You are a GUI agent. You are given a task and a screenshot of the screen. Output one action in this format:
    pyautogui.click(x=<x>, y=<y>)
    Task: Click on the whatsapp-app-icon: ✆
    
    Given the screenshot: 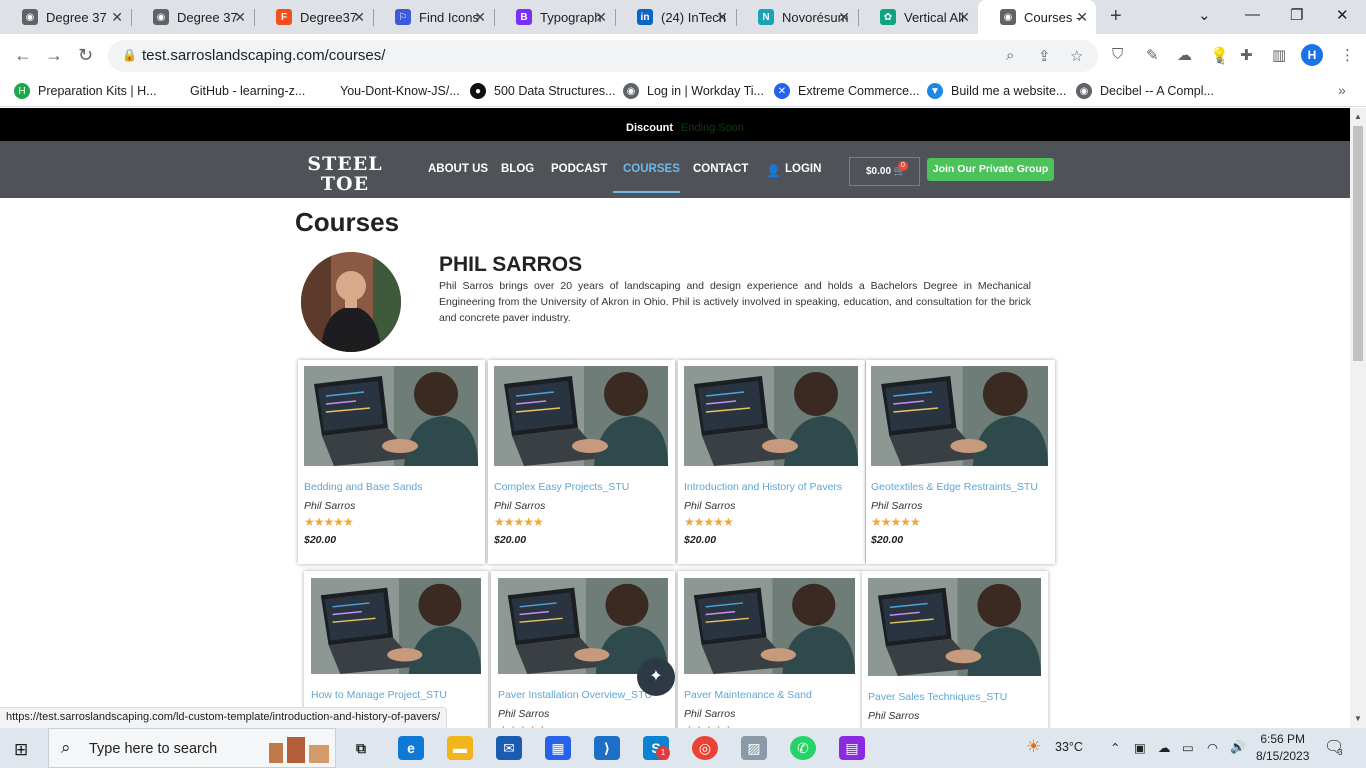 What is the action you would take?
    pyautogui.click(x=803, y=748)
    